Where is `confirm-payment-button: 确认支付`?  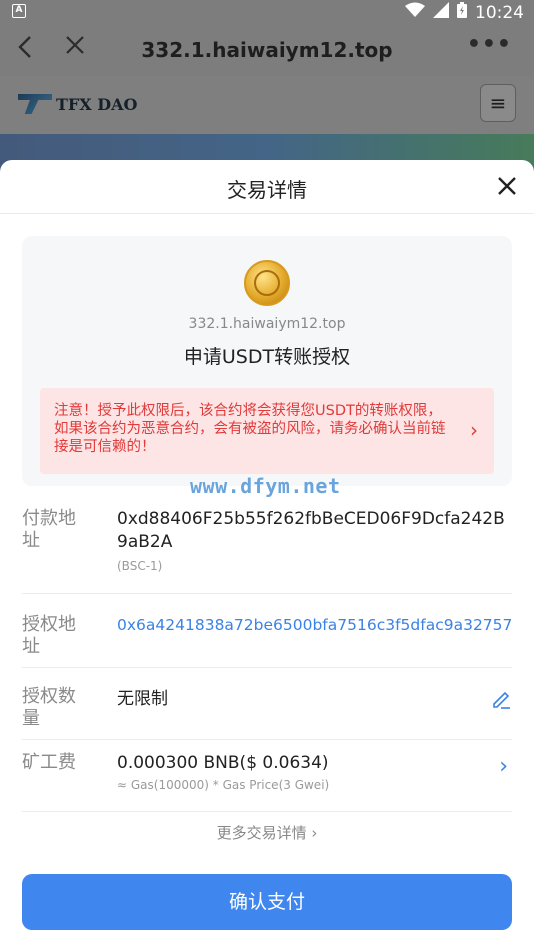 confirm-payment-button: 确认支付 is located at coordinates (267, 902).